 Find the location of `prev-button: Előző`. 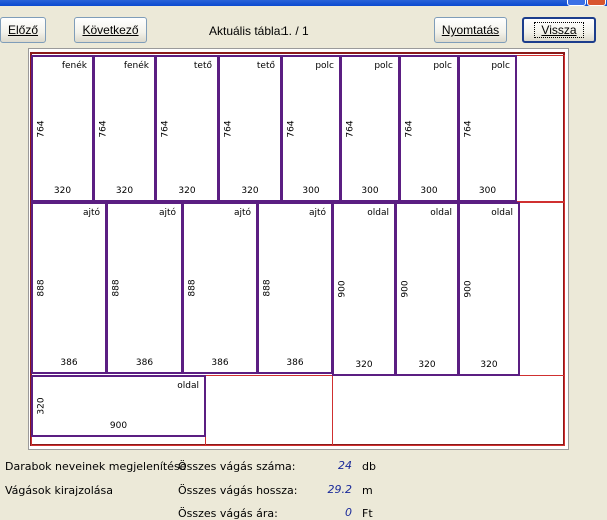

prev-button: Előző is located at coordinates (23, 30).